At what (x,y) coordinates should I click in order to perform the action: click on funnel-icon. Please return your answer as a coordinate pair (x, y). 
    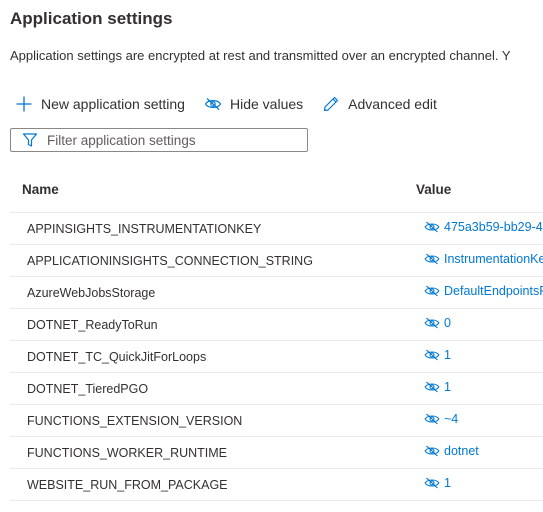
    Looking at the image, I should click on (30, 140).